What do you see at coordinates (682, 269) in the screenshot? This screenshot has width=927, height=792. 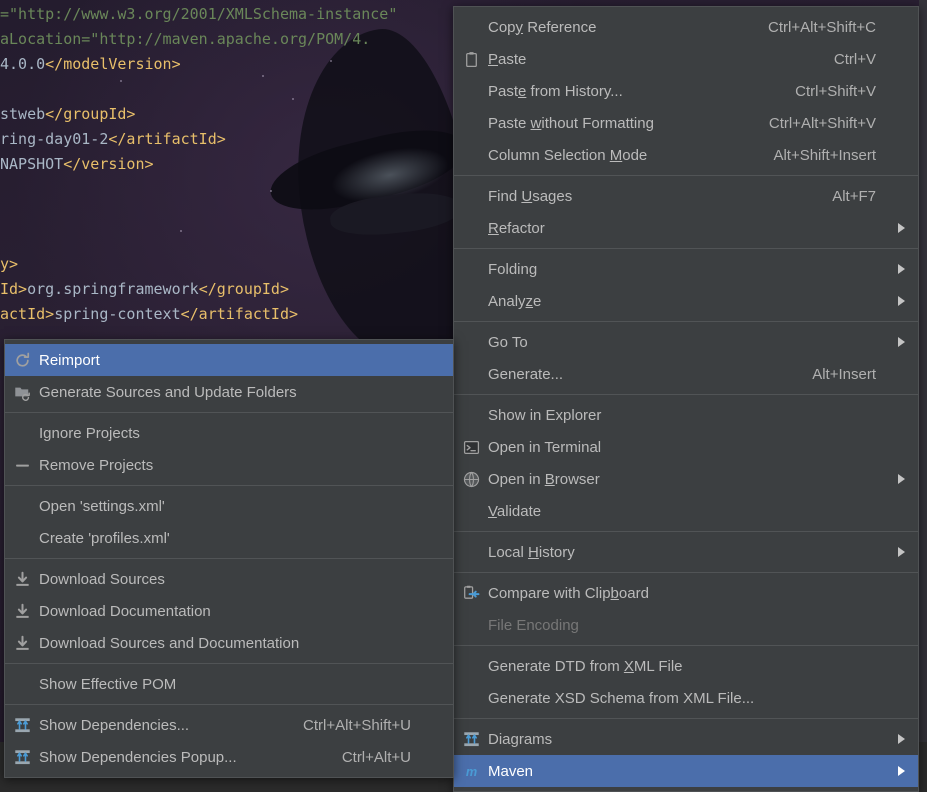 I see `menu-item-label: Folding` at bounding box center [682, 269].